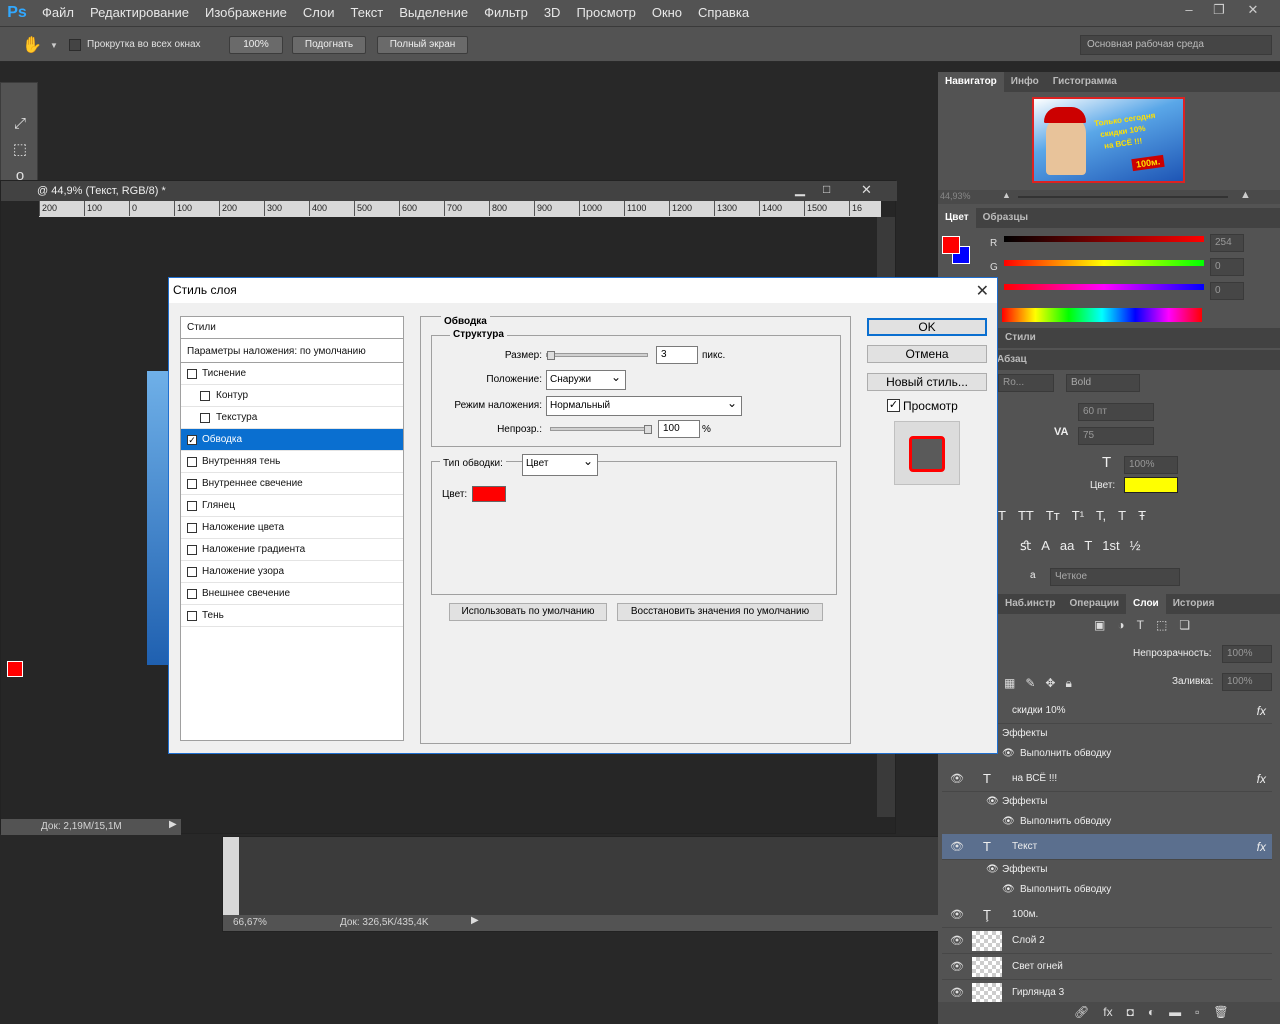 This screenshot has height=1024, width=1280. What do you see at coordinates (422, 45) in the screenshot?
I see `fullscreen-button: Полный экран` at bounding box center [422, 45].